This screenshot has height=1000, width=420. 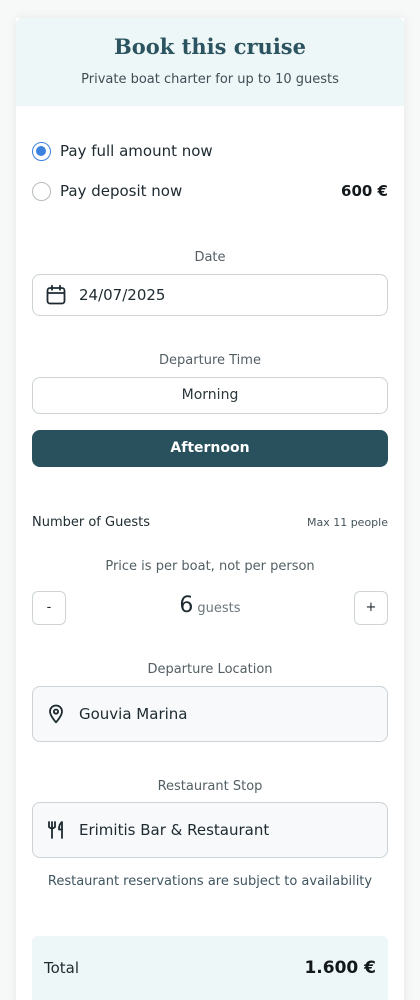 I want to click on price-note: Price is per boat, not per person, so click(x=210, y=566).